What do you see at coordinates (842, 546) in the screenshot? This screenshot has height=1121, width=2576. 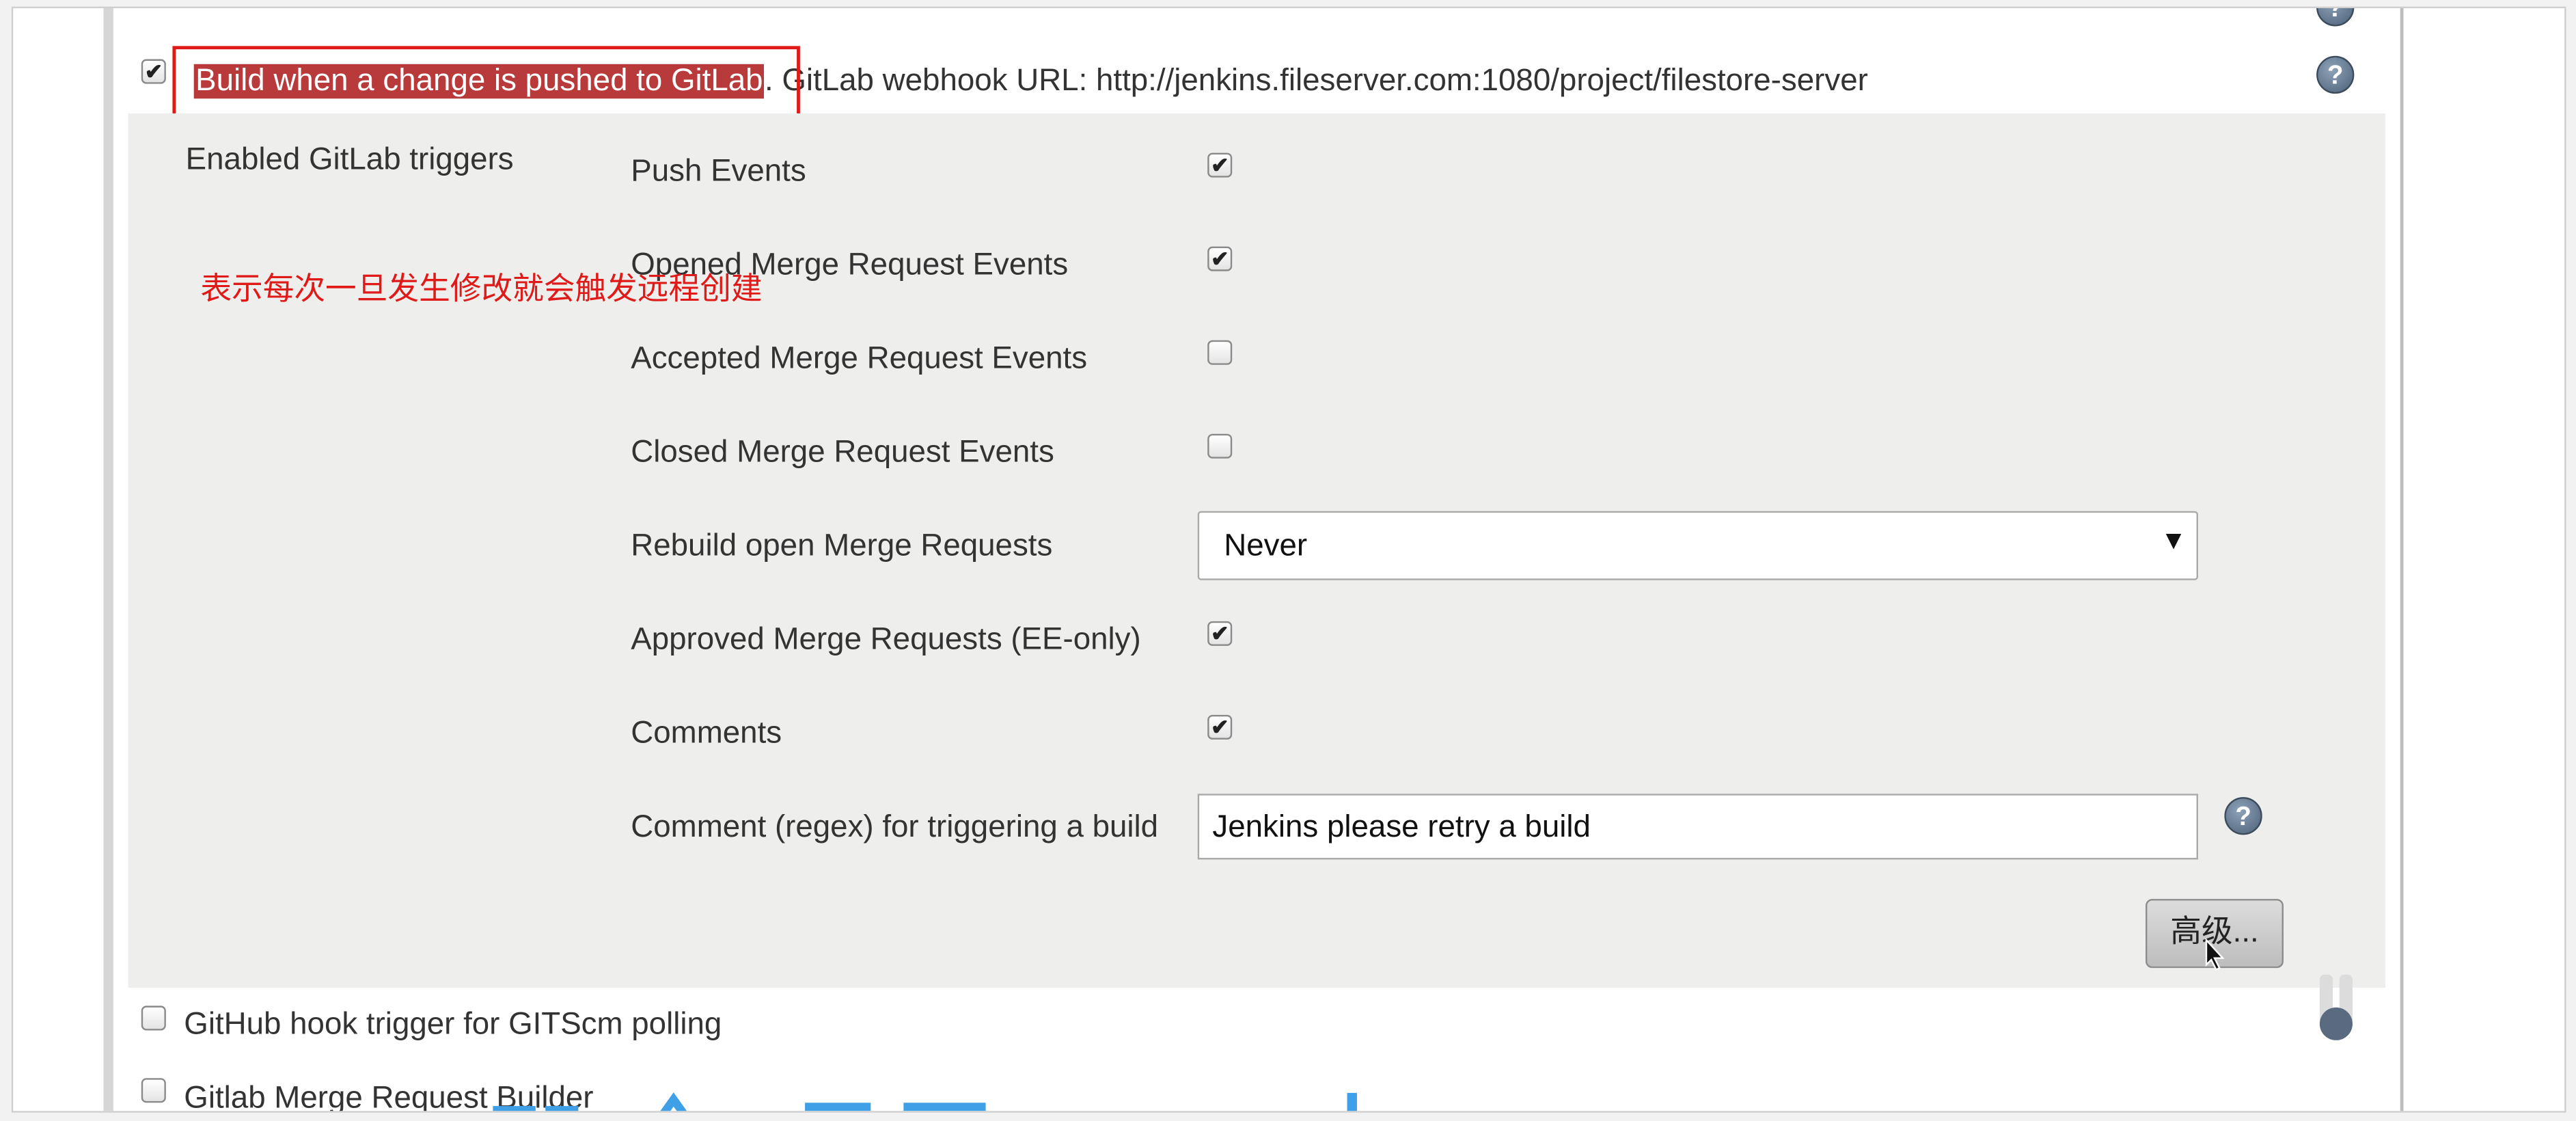 I see `rebuild-mr-label: Rebuild open Merge Requests` at bounding box center [842, 546].